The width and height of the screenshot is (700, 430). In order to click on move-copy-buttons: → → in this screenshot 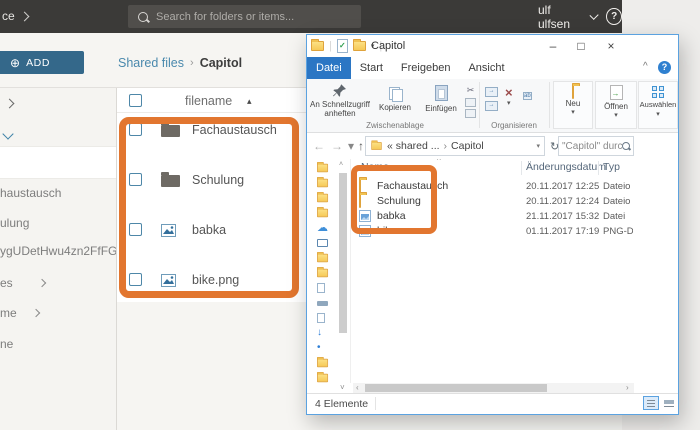, I will do `click(491, 99)`.